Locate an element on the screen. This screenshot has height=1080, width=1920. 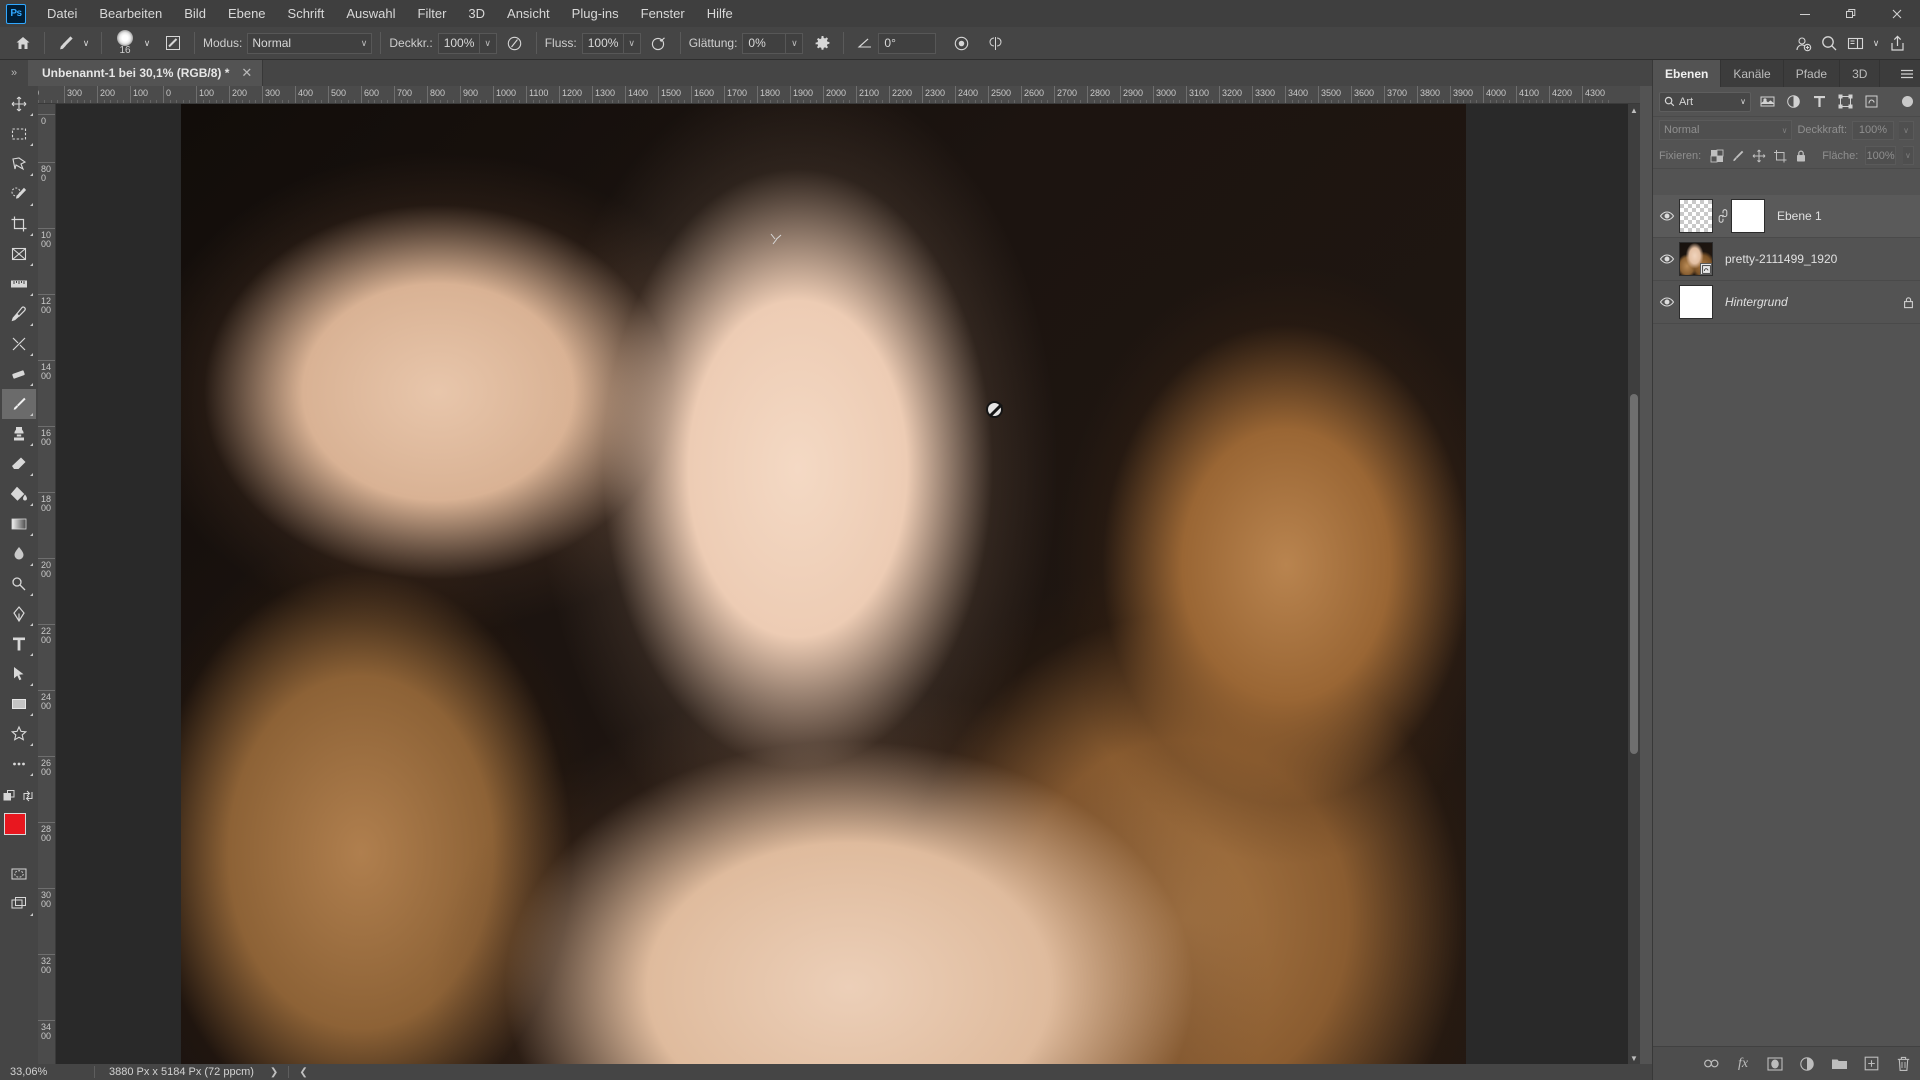
new-group-icon is located at coordinates (1839, 1064).